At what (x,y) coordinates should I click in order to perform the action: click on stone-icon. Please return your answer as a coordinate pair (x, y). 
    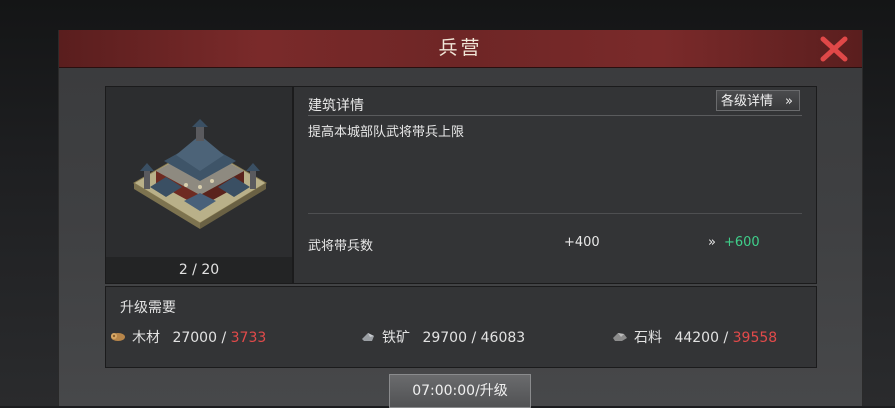
    Looking at the image, I should click on (620, 338).